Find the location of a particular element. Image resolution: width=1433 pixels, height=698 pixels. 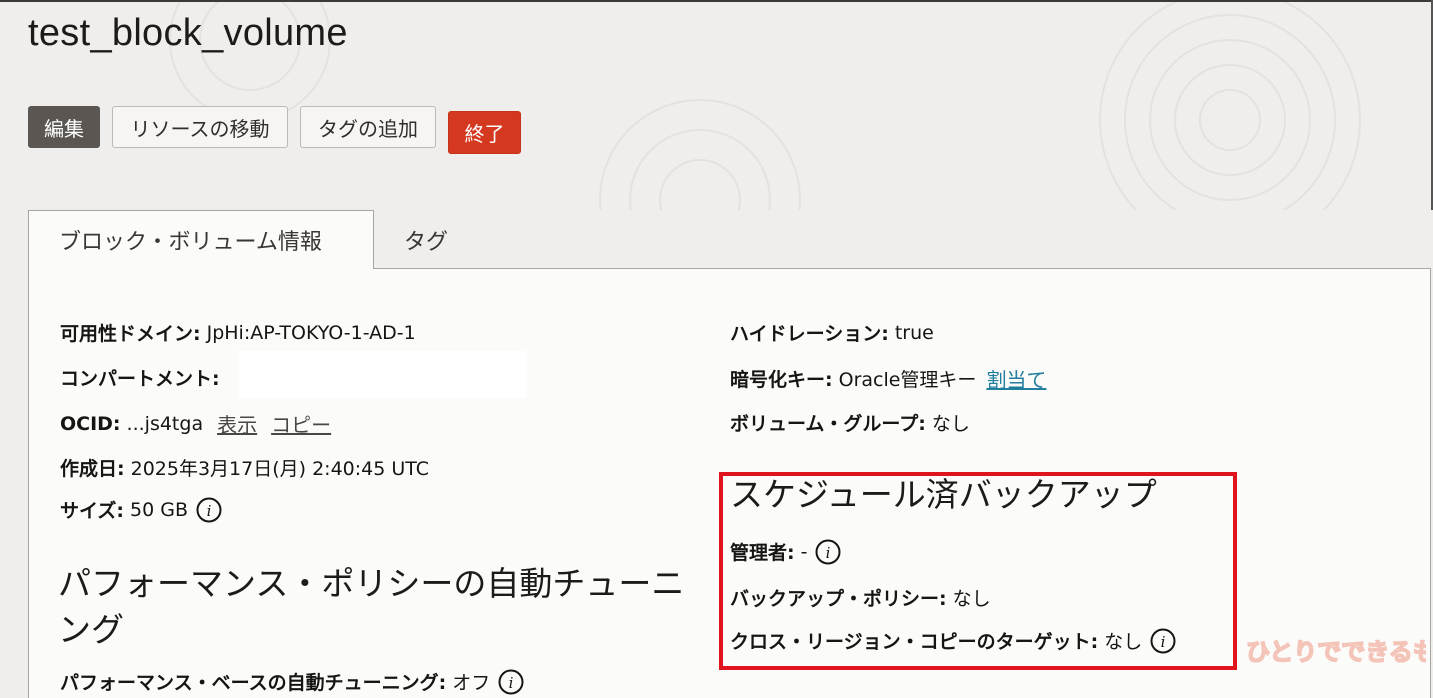

size-value: 50 GB is located at coordinates (159, 509).